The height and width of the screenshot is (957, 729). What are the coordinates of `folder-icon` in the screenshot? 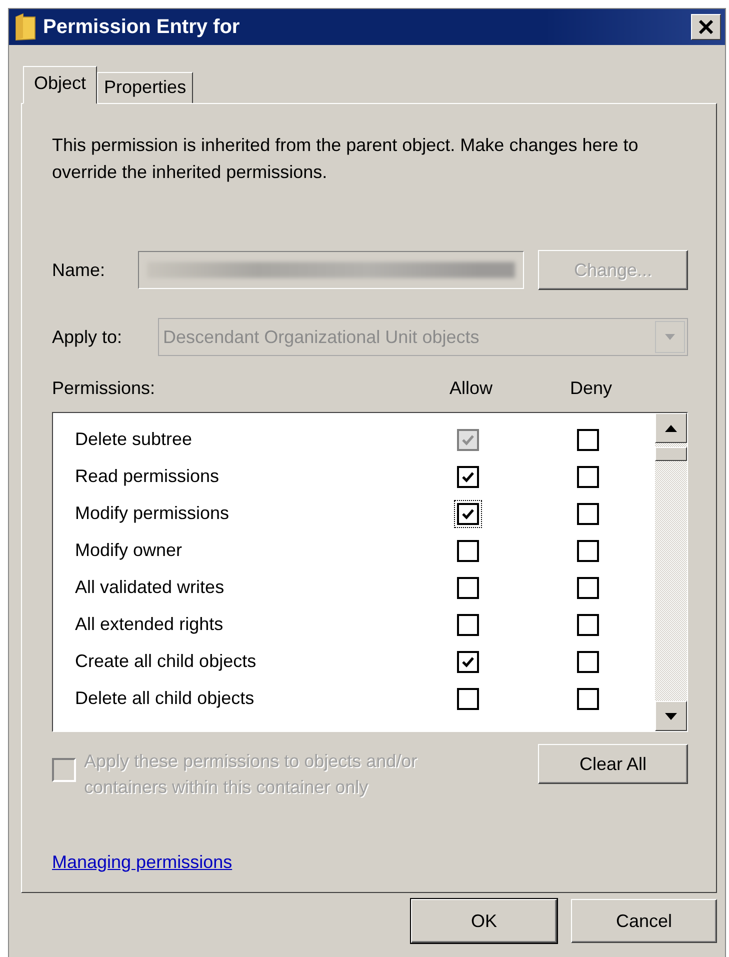 It's located at (26, 27).